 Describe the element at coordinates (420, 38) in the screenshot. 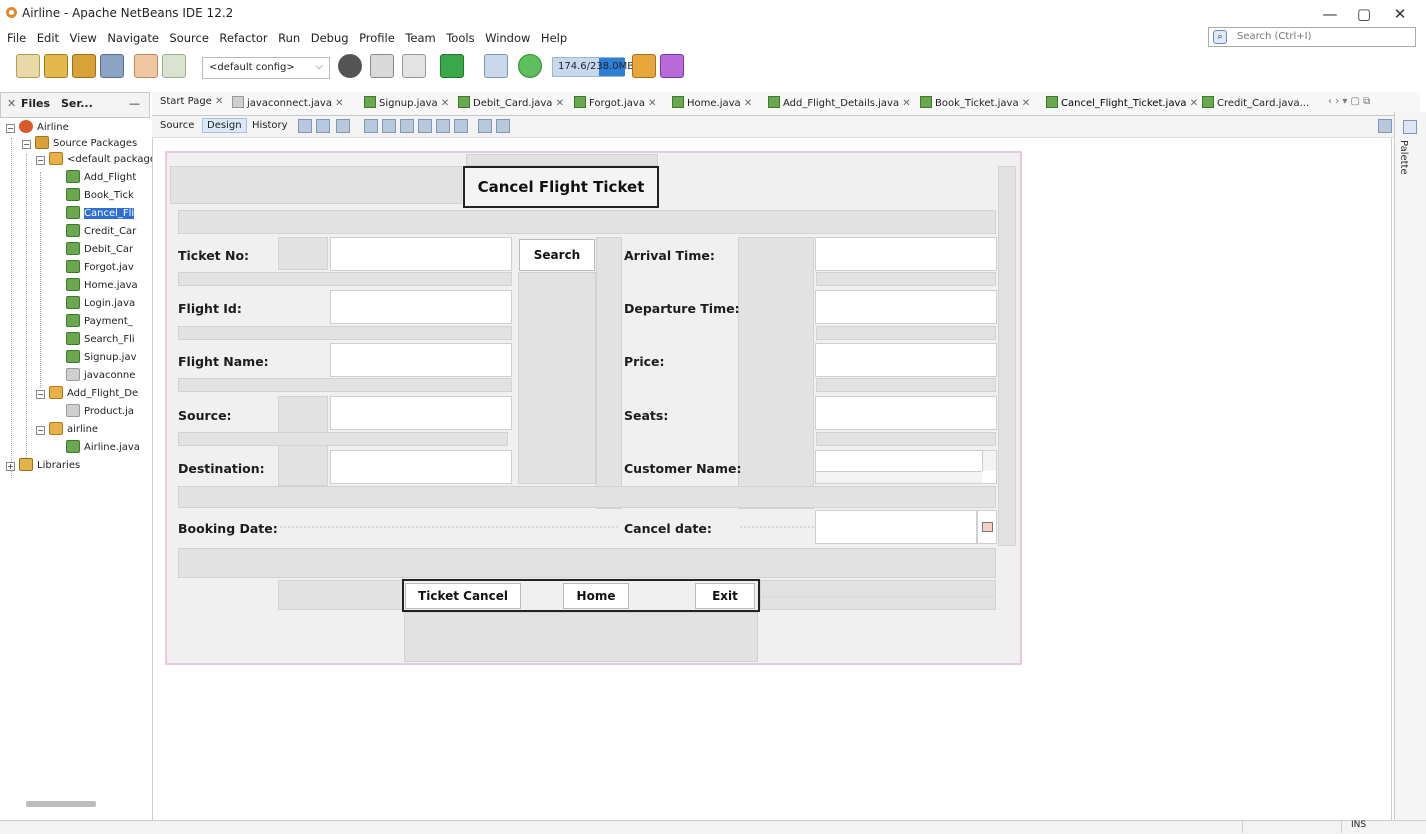

I see `menu-team: Team` at that location.